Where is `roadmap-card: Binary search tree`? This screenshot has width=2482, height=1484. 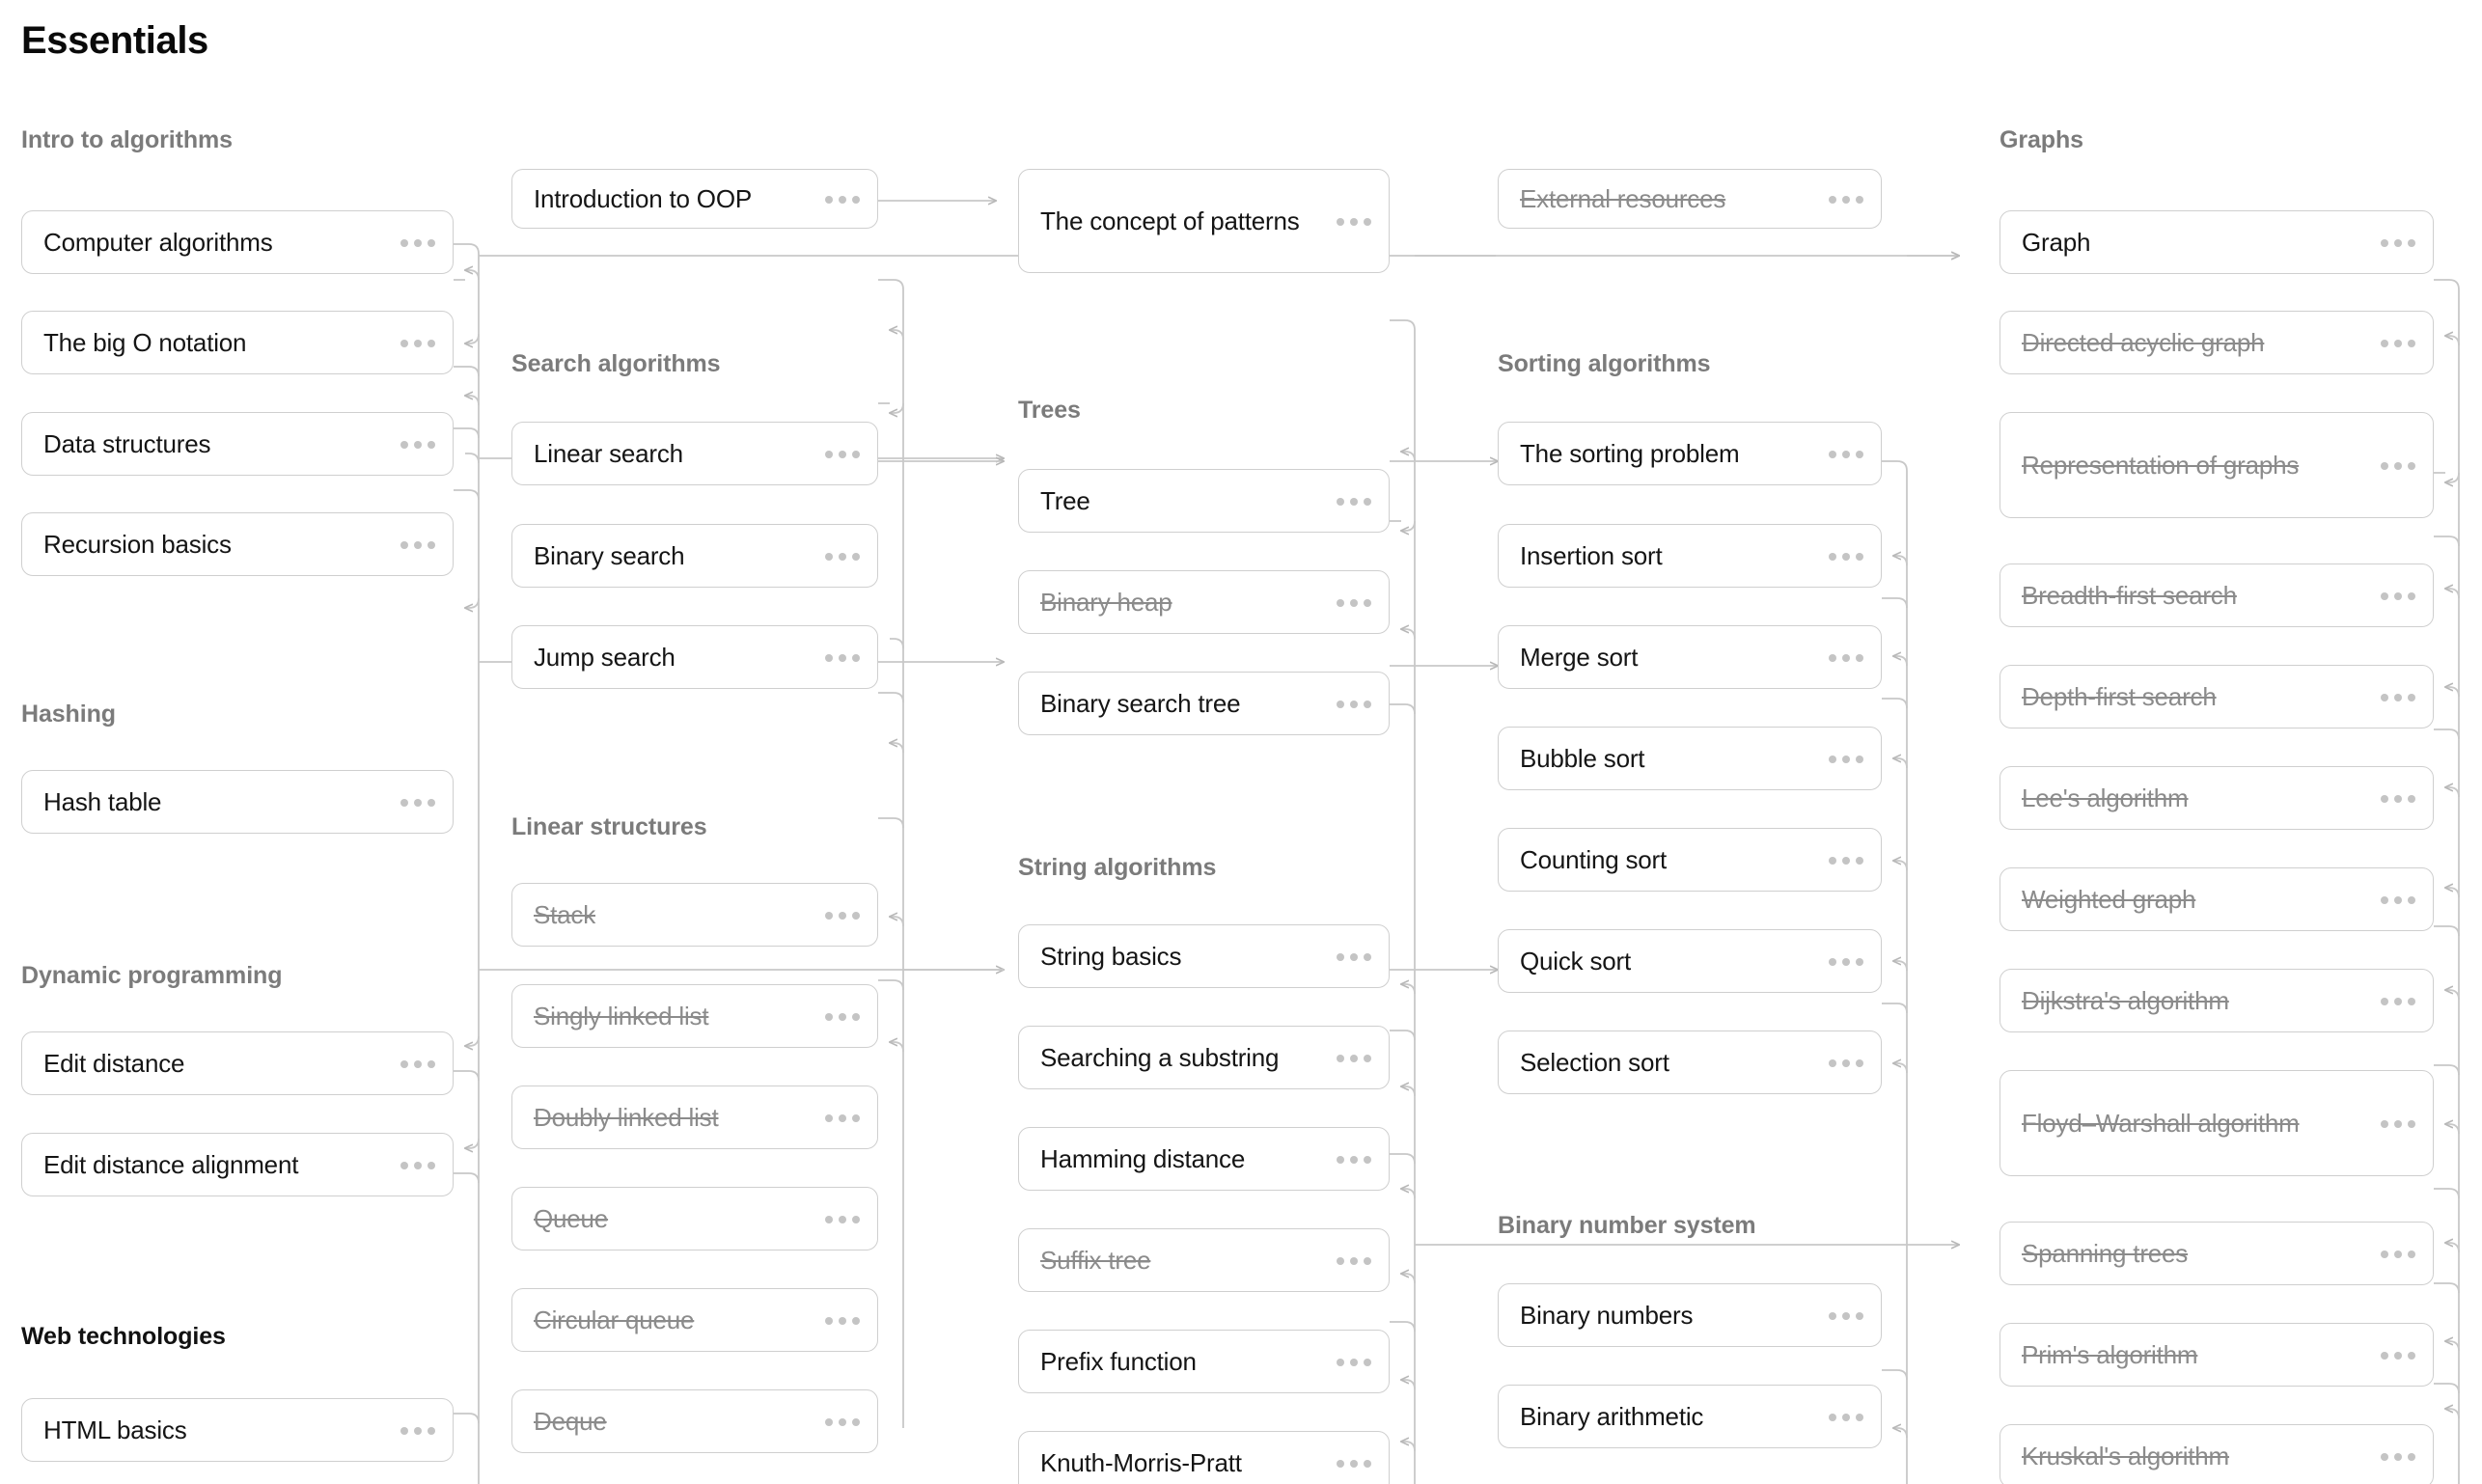
roadmap-card: Binary search tree is located at coordinates (1204, 703).